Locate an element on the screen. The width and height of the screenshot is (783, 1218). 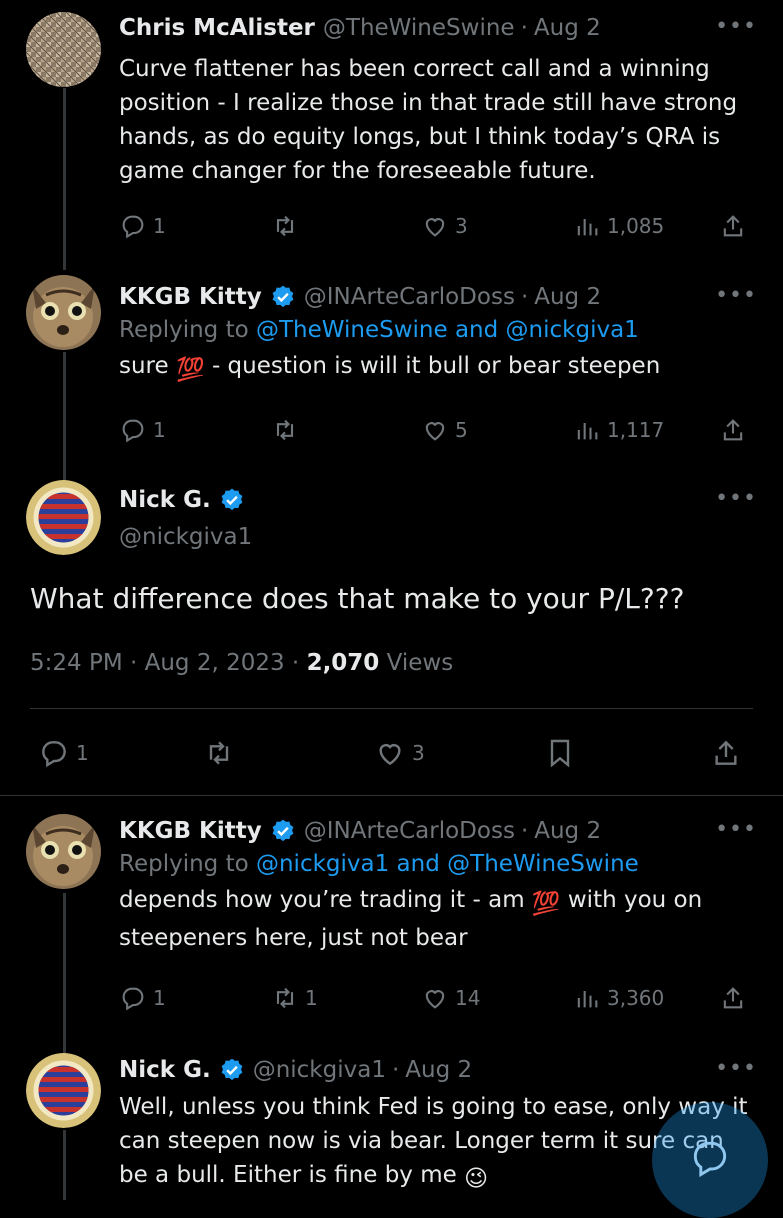
main-action-bar: 1 3 is located at coordinates (395, 753).